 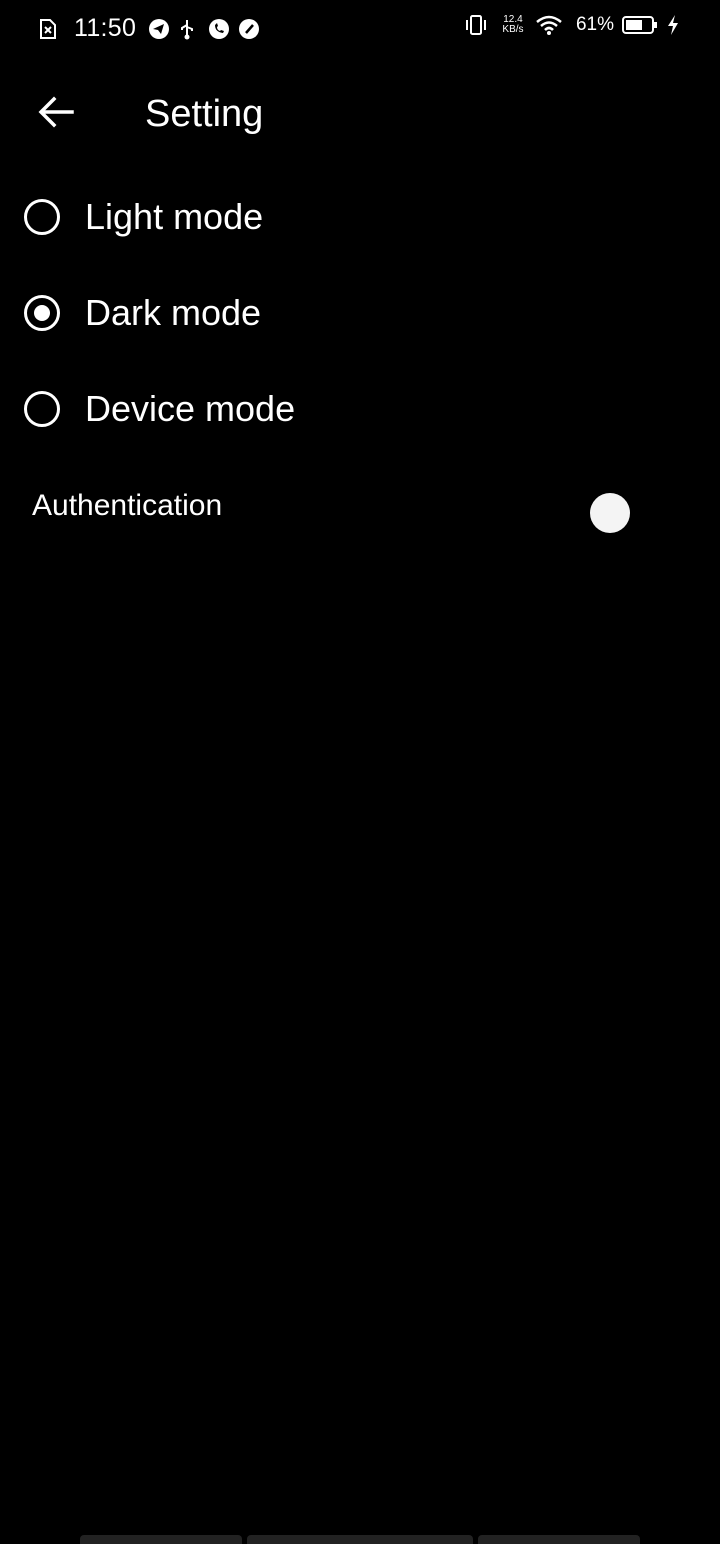 What do you see at coordinates (204, 114) in the screenshot?
I see `page-title: Setting` at bounding box center [204, 114].